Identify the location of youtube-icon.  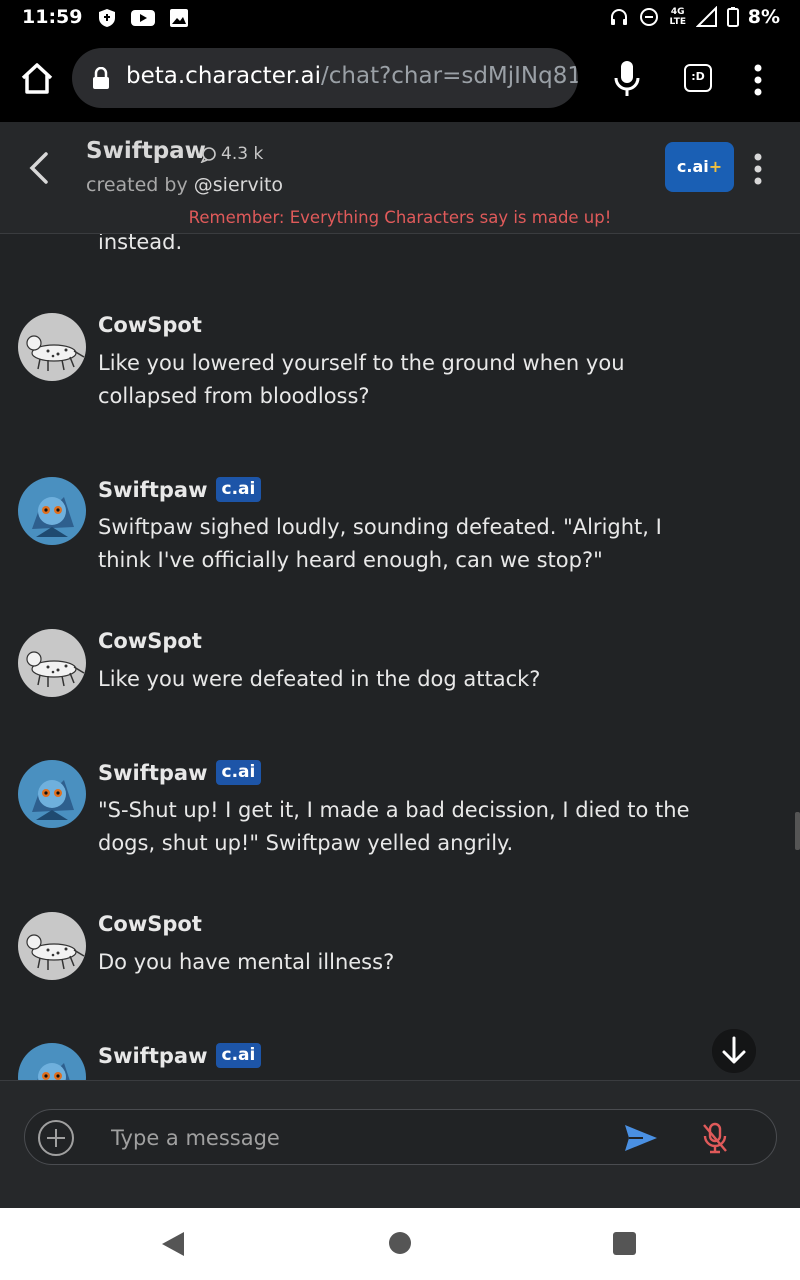
(143, 18).